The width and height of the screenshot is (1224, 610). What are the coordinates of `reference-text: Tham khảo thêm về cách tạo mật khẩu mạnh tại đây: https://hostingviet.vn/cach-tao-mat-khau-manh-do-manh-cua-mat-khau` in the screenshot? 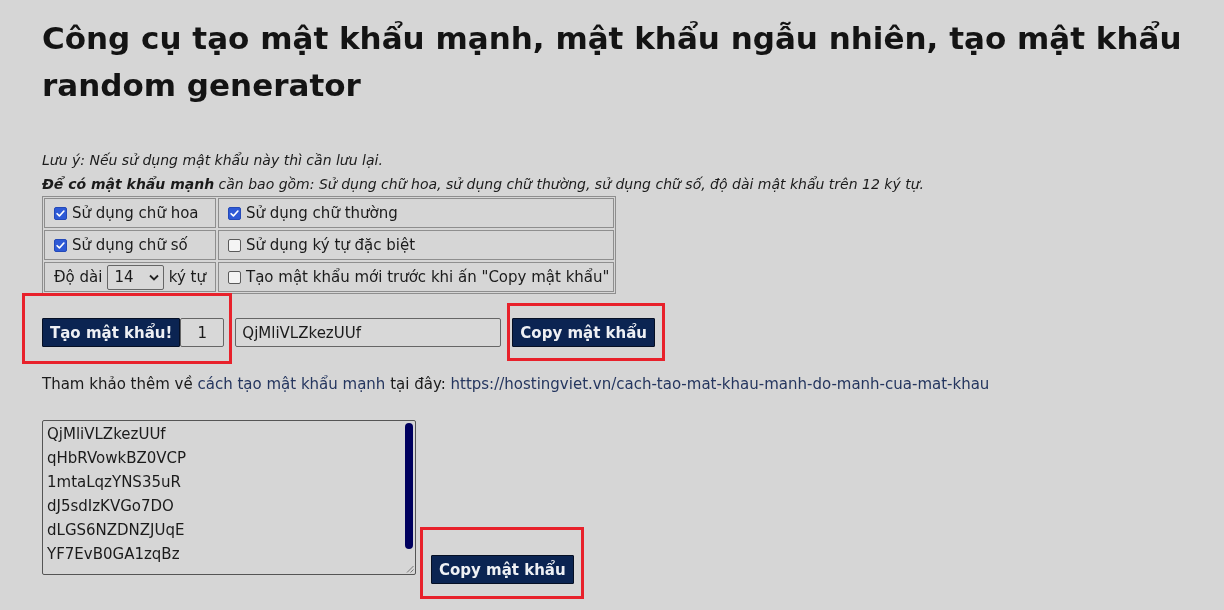 It's located at (516, 384).